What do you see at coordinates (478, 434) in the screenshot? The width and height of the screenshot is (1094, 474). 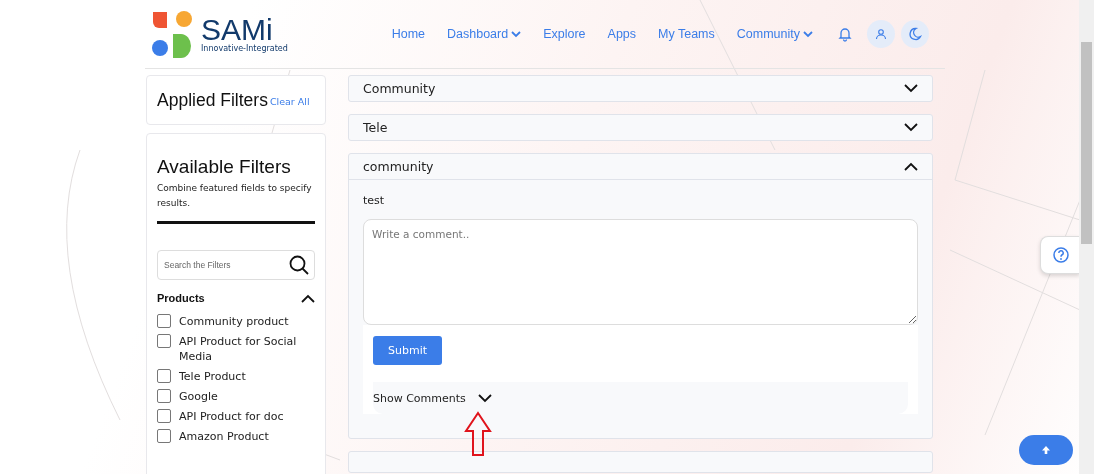 I see `up-arrow-icon` at bounding box center [478, 434].